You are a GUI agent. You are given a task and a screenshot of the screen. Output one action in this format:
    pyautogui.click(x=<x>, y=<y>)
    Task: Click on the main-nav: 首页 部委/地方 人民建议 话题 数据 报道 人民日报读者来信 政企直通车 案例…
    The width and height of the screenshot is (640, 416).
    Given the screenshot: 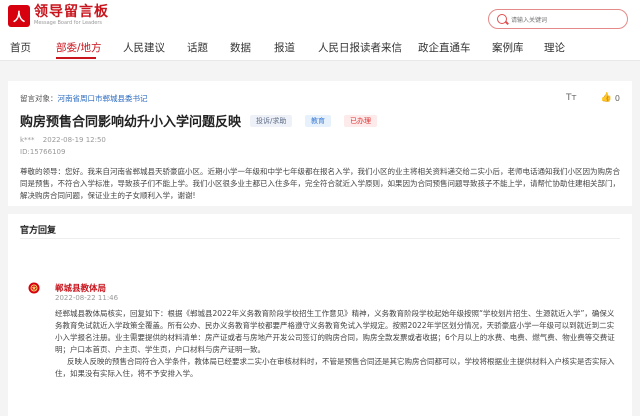 What is the action you would take?
    pyautogui.click(x=320, y=48)
    